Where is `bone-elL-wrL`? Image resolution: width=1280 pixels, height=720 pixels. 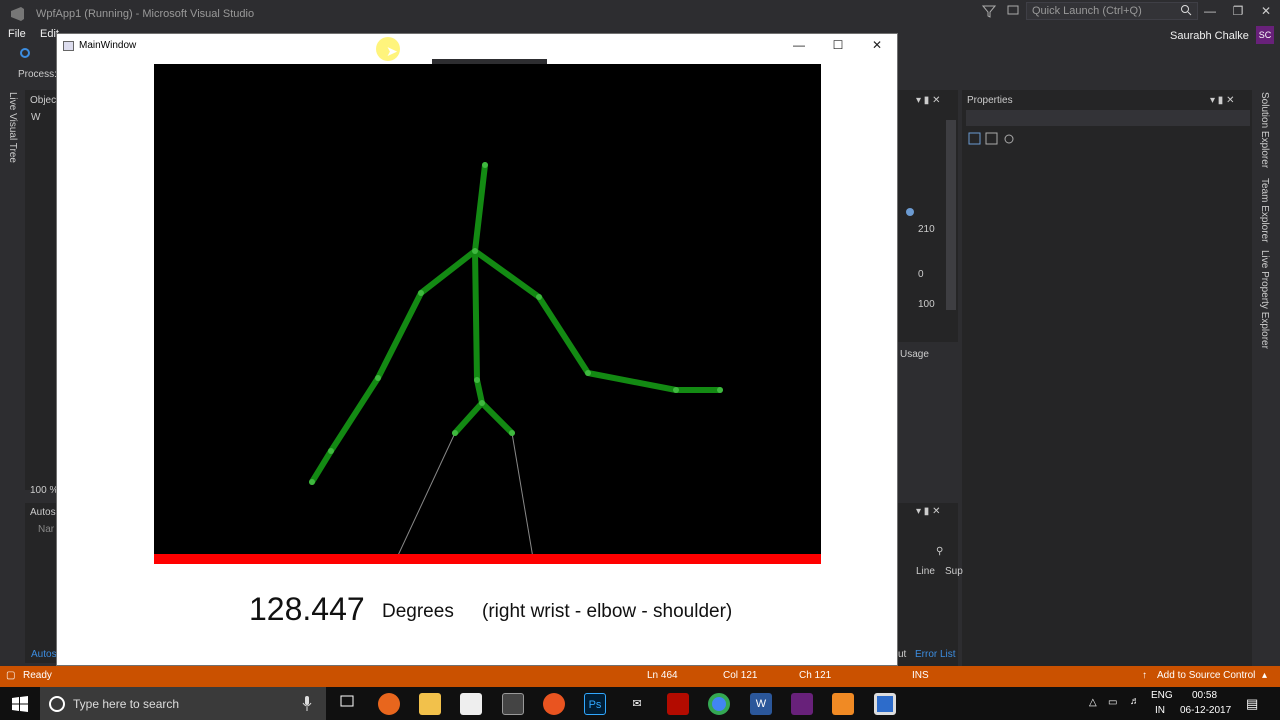 bone-elL-wrL is located at coordinates (354, 414).